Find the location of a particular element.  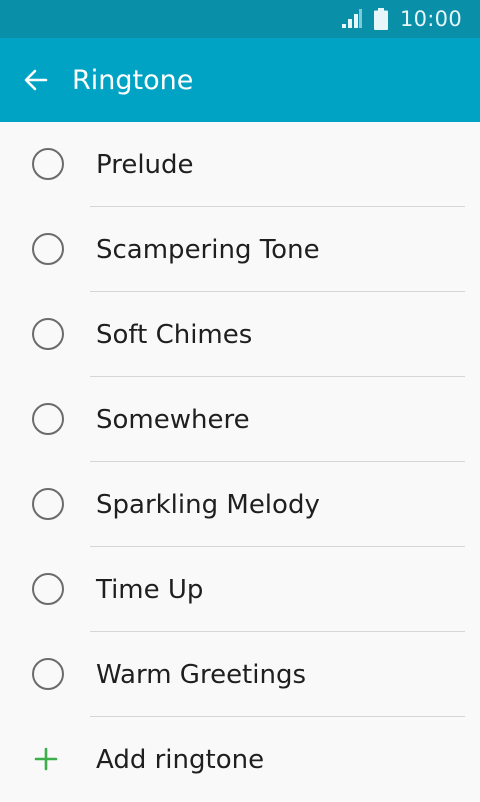

ringtone-label: Scampering Tone is located at coordinates (208, 249).